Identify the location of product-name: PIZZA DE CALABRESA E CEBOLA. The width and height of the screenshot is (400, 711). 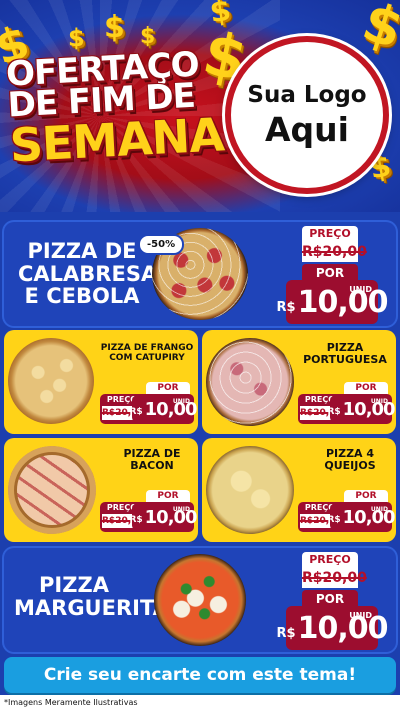
(88, 274).